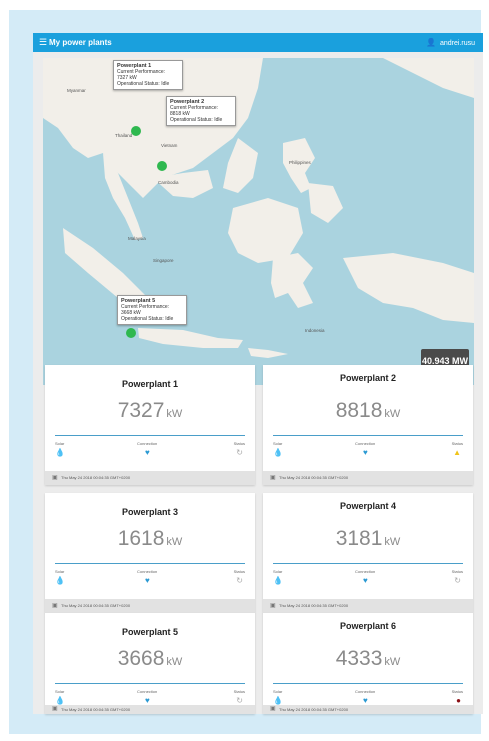  Describe the element at coordinates (141, 410) in the screenshot. I see `output-value: 7327` at that location.